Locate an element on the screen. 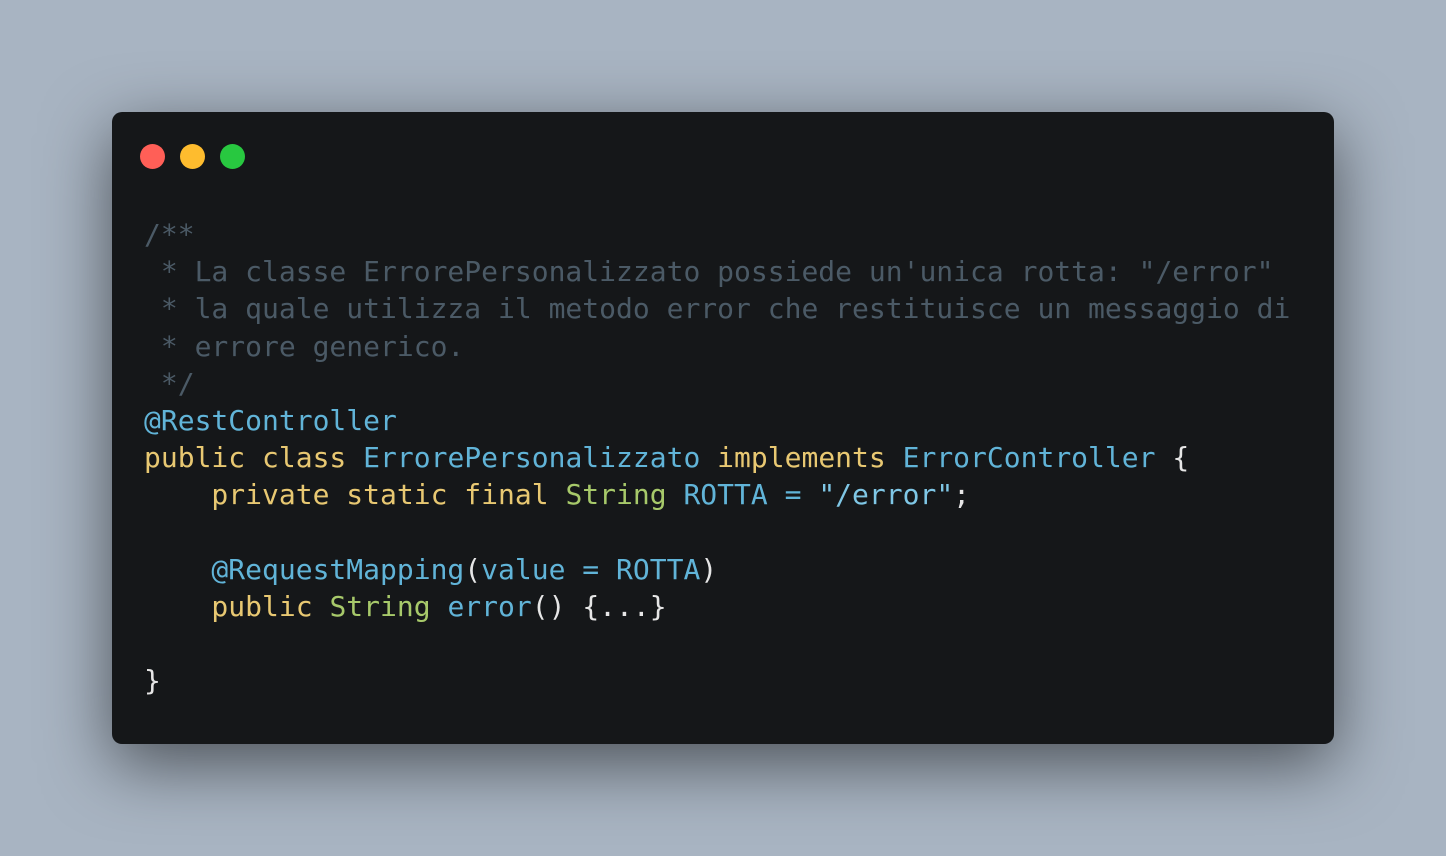 The width and height of the screenshot is (1446, 856). code-token-plain: } is located at coordinates (152, 681).